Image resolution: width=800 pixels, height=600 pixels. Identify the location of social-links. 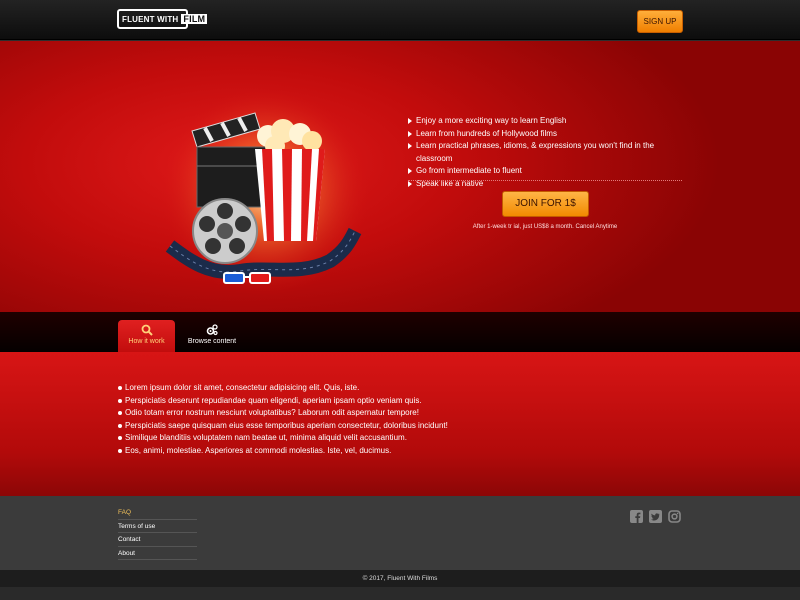
(655, 516).